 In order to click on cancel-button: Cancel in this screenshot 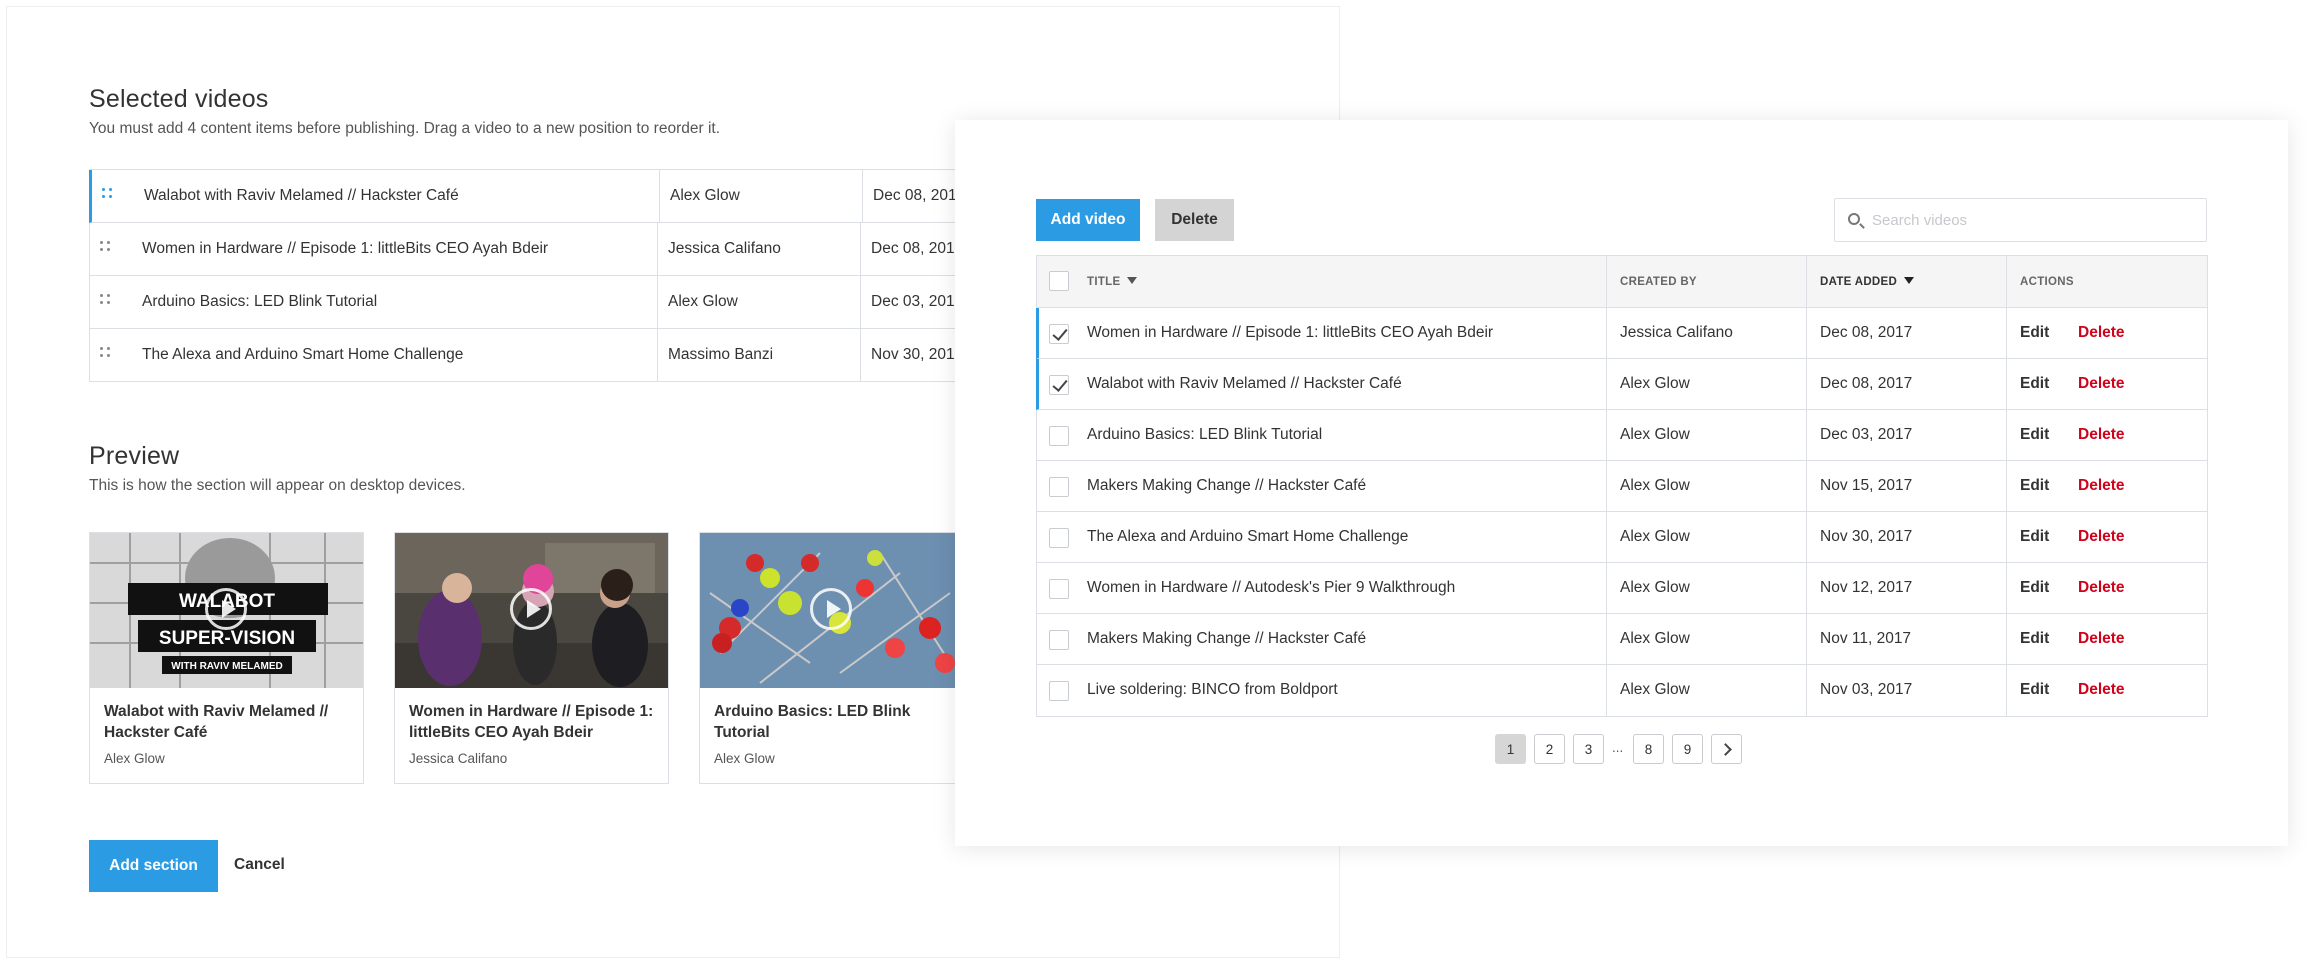, I will do `click(259, 865)`.